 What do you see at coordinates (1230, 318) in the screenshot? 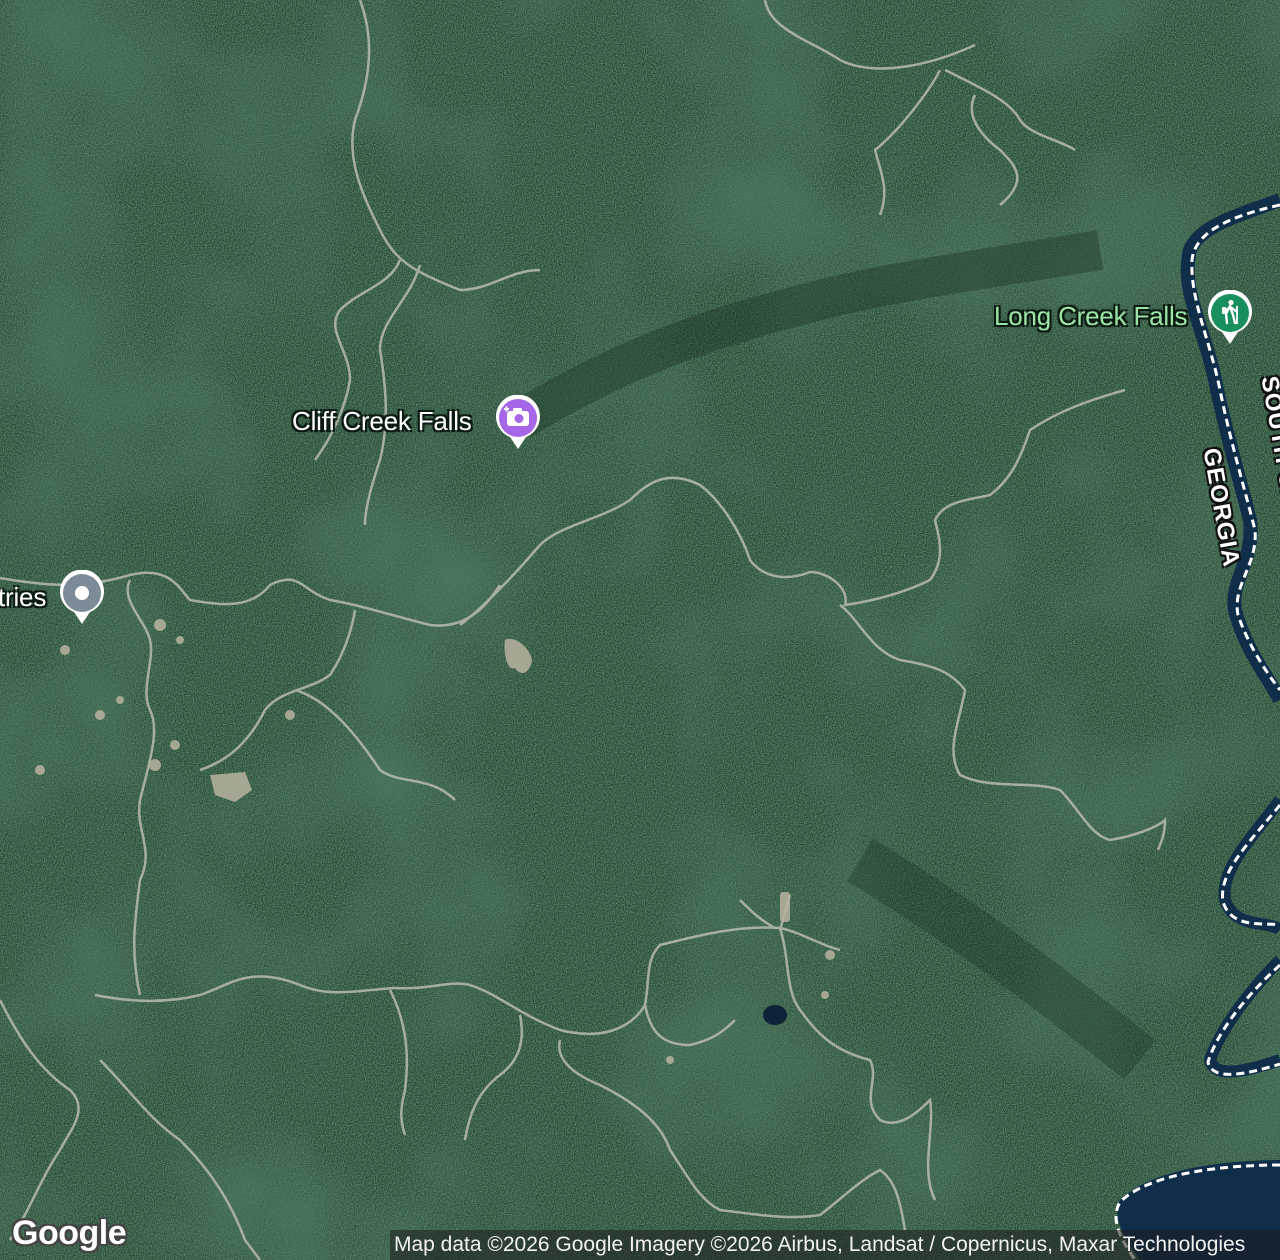
I see `hiker-icon` at bounding box center [1230, 318].